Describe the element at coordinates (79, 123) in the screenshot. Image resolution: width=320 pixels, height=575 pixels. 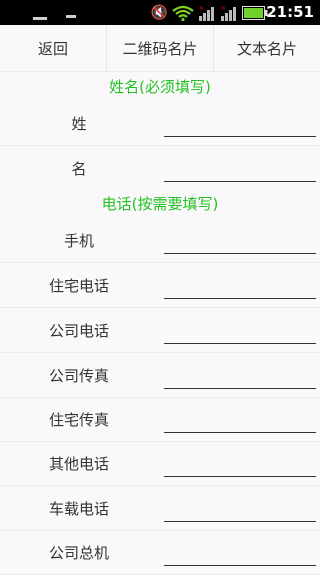
I see `field-label: 姓` at that location.